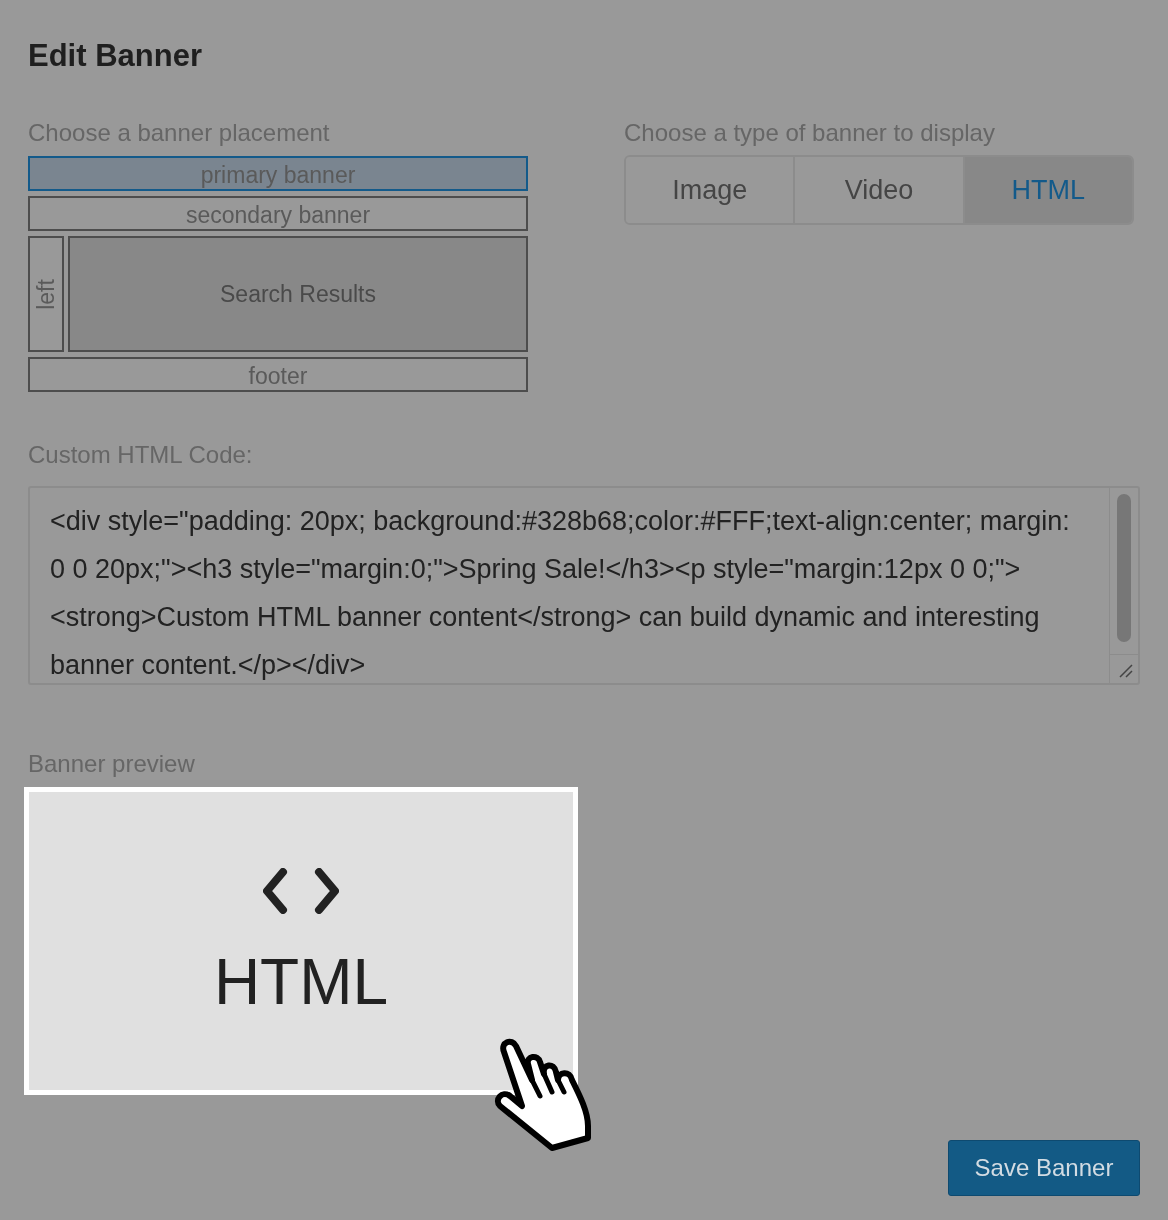 This screenshot has width=1168, height=1220. I want to click on save-button: Save Banner, so click(1044, 1168).